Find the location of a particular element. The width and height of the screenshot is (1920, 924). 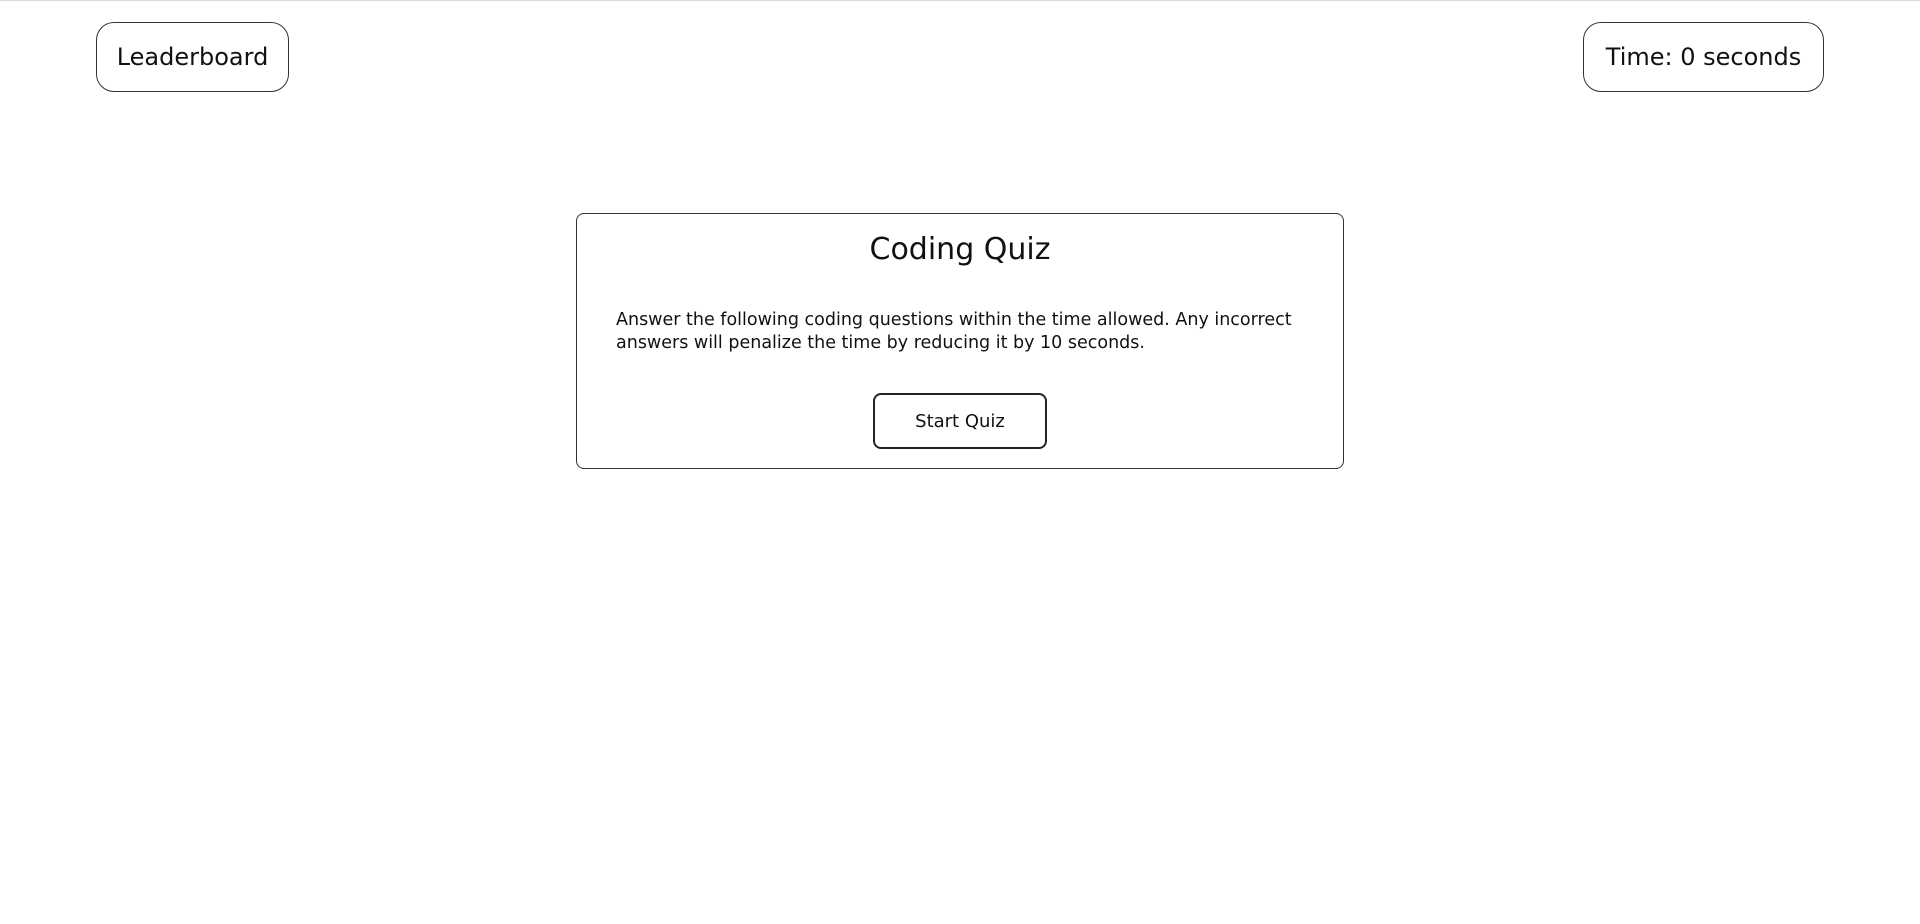

start-quiz-button: Start Quiz is located at coordinates (960, 421).